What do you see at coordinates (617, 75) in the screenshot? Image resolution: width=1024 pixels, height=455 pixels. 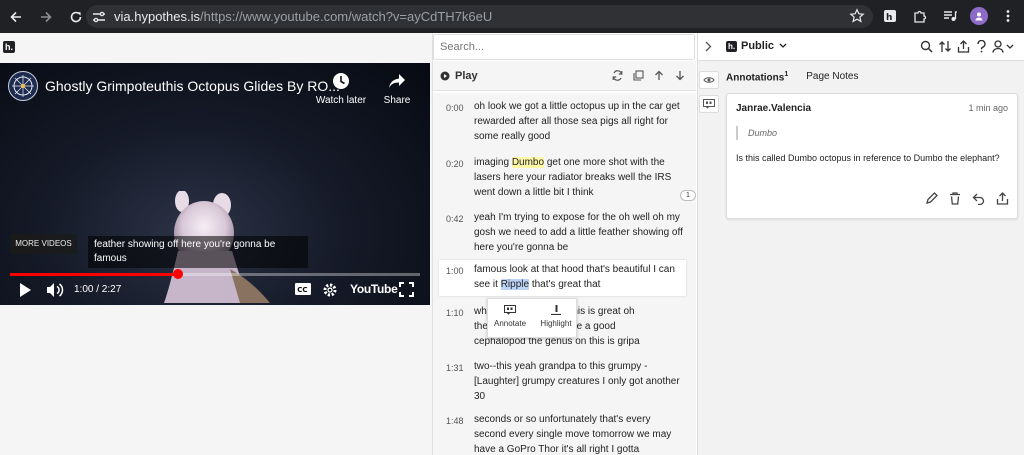 I see `sync-icon` at bounding box center [617, 75].